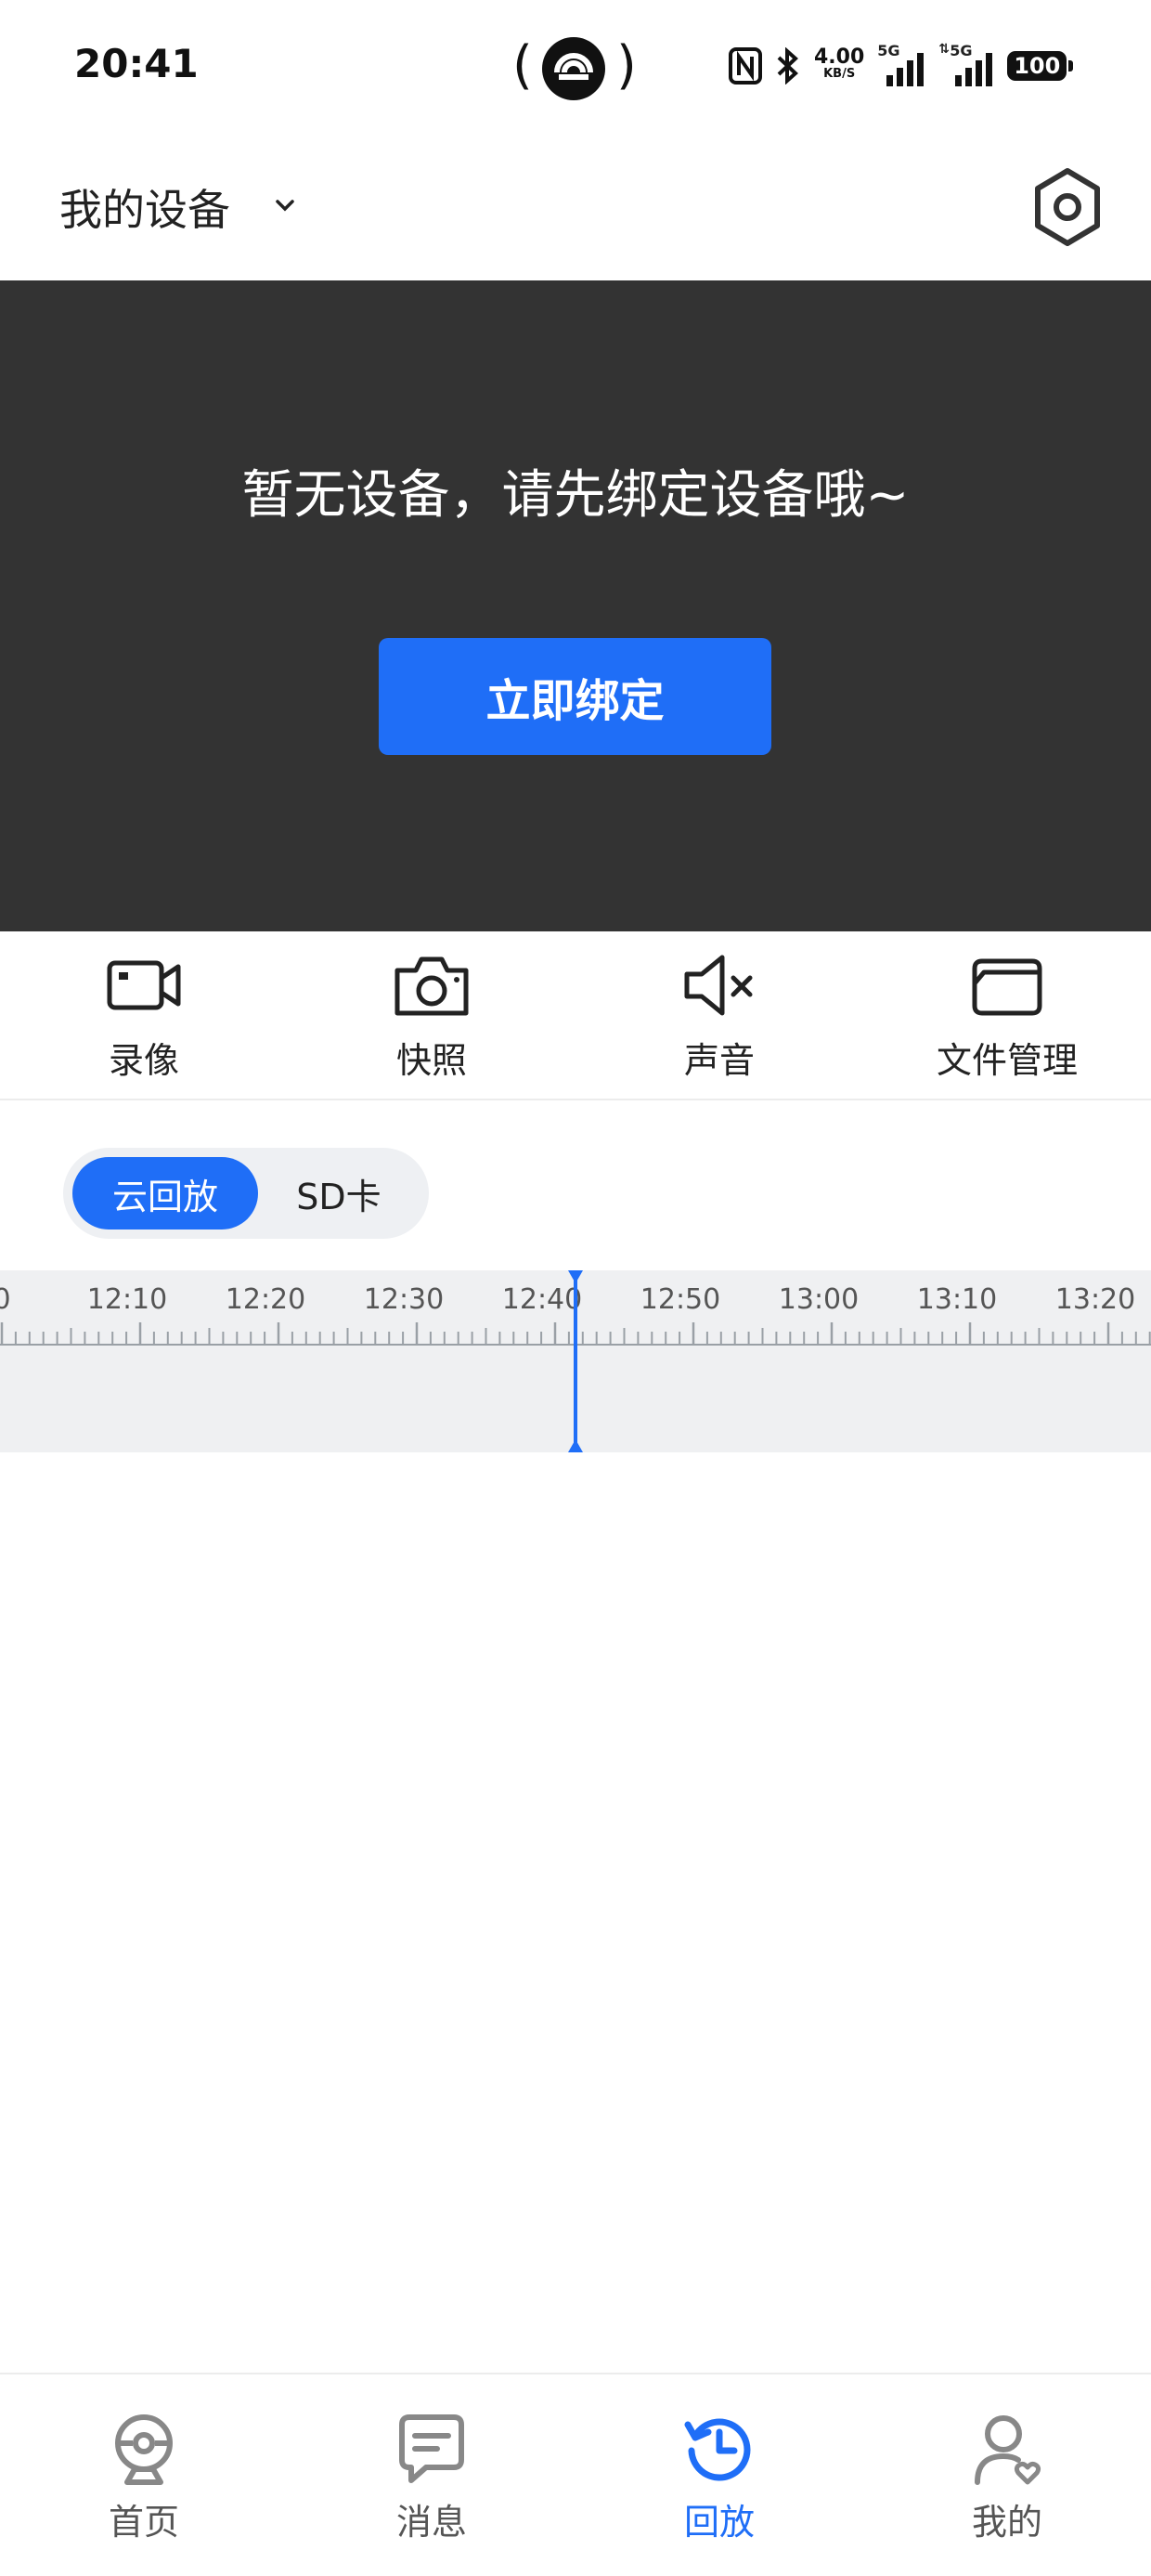  What do you see at coordinates (127, 1299) in the screenshot?
I see `tick-label: 12:10` at bounding box center [127, 1299].